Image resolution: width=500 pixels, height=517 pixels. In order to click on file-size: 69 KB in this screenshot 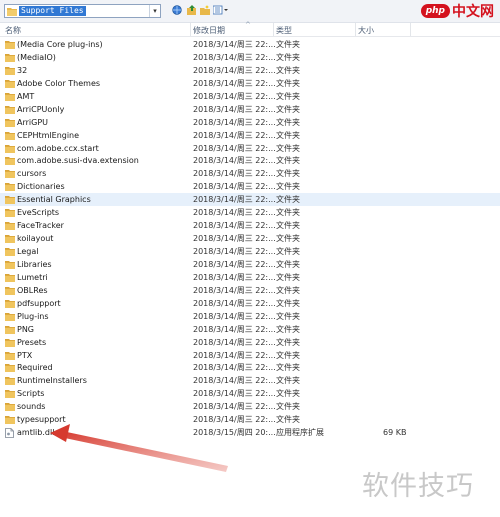, I will do `click(395, 433)`.